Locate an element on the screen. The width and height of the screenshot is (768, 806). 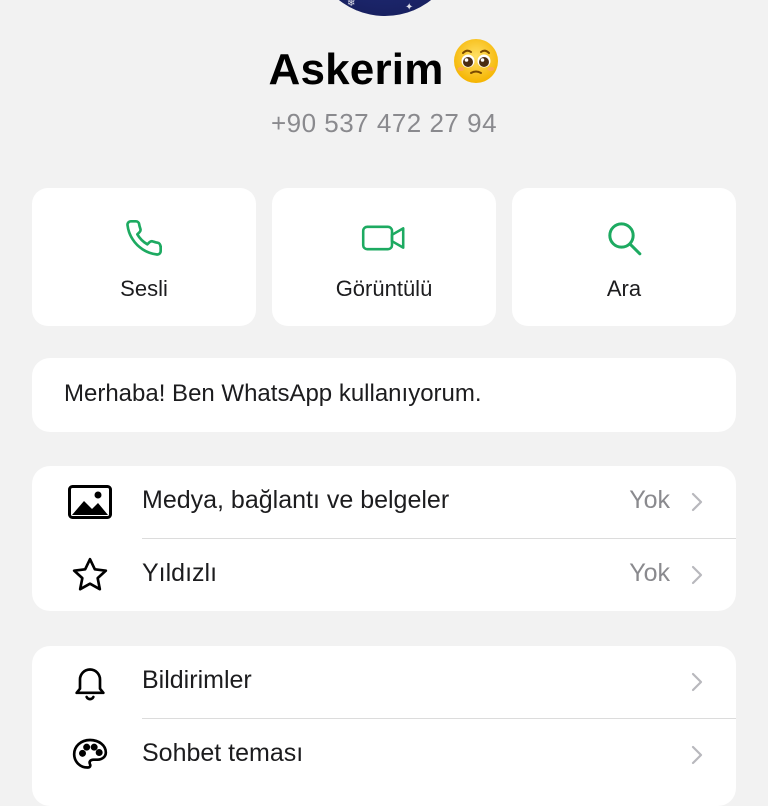
media-count-value: Yok is located at coordinates (649, 500).